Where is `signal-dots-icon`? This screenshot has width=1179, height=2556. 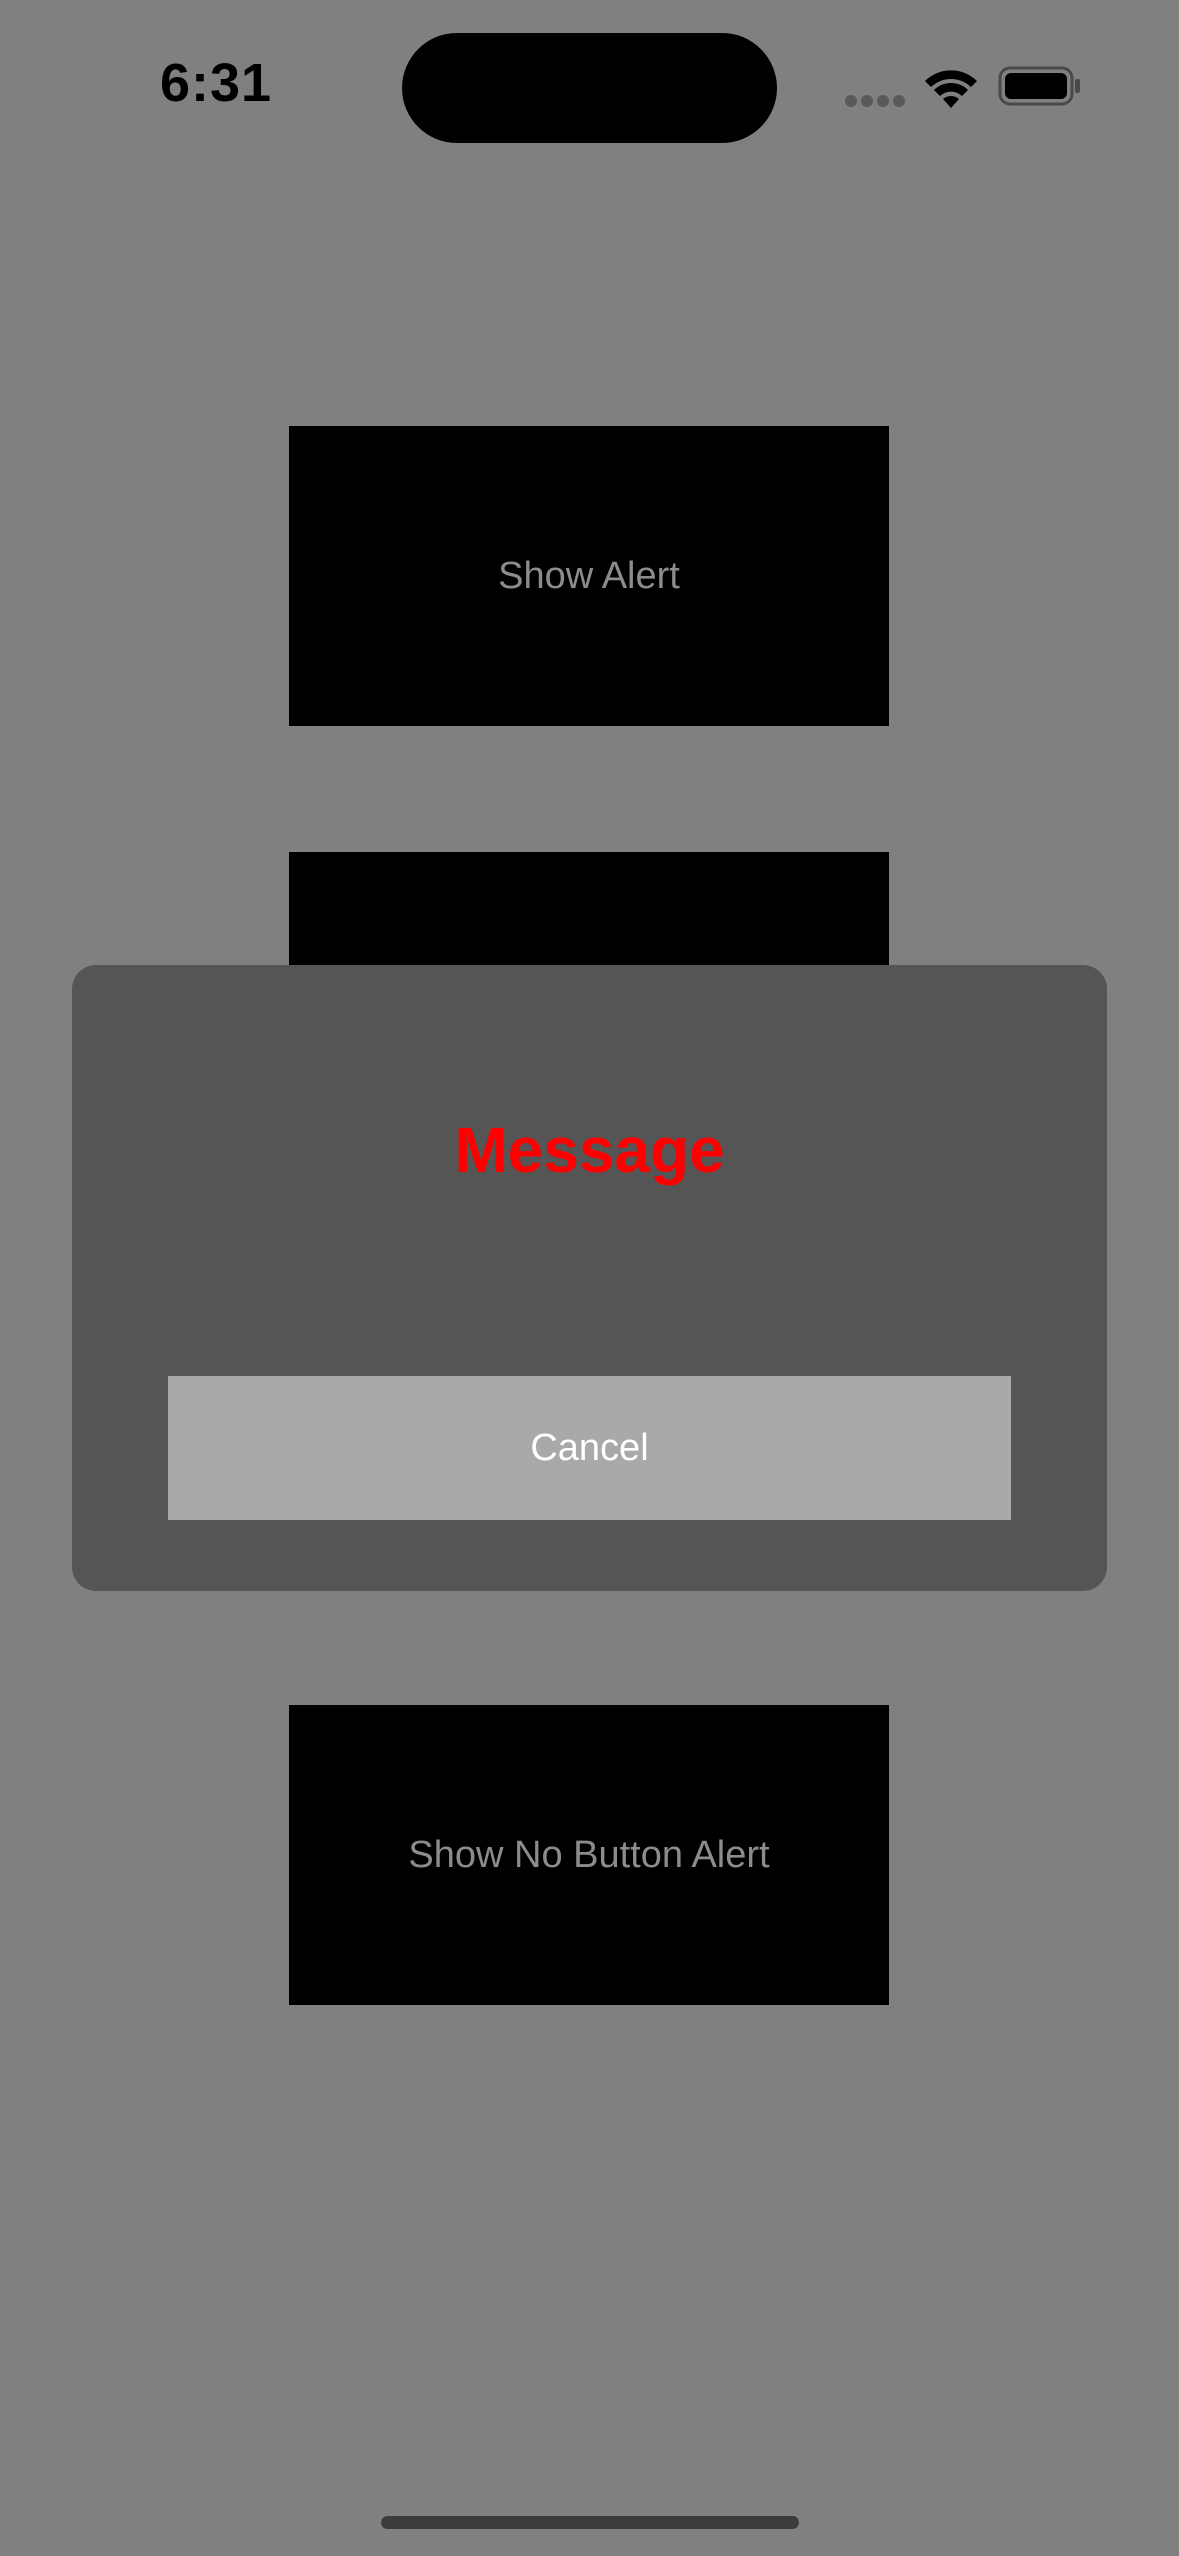 signal-dots-icon is located at coordinates (875, 101).